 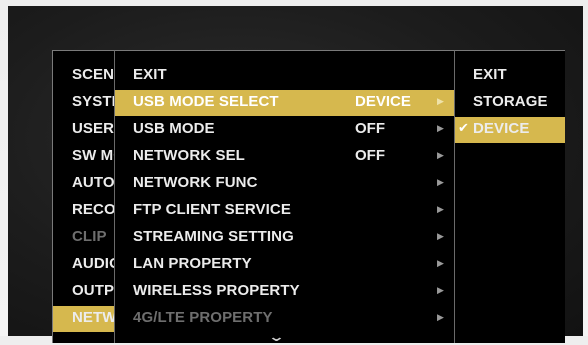 What do you see at coordinates (463, 127) in the screenshot?
I see `check-icon: ✔` at bounding box center [463, 127].